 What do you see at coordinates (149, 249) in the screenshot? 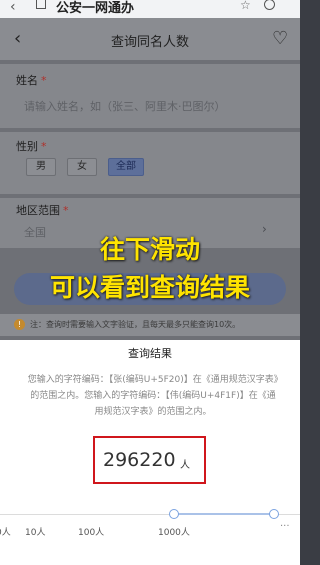
I see `overlay-caption-1: 往下滑动` at bounding box center [149, 249].